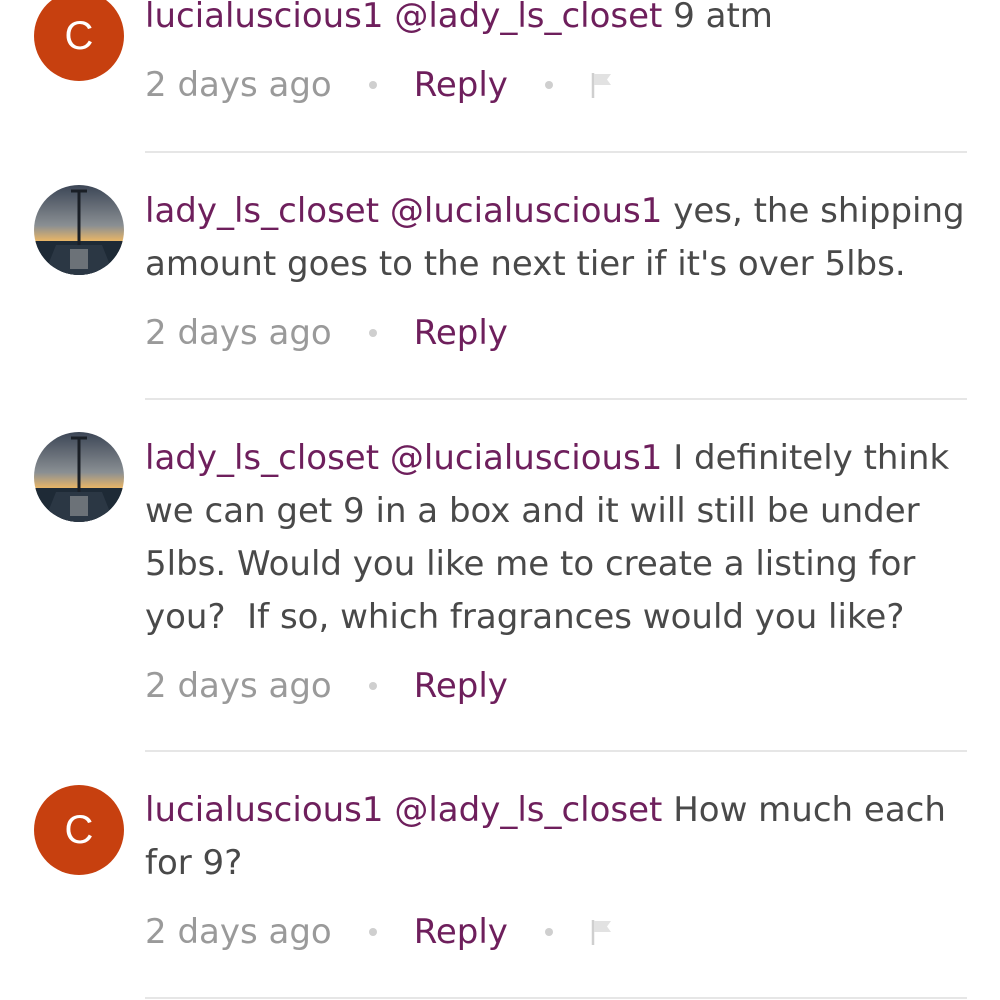 The image size is (1000, 1000). What do you see at coordinates (723, 18) in the screenshot?
I see `comment-text: 9 atm` at bounding box center [723, 18].